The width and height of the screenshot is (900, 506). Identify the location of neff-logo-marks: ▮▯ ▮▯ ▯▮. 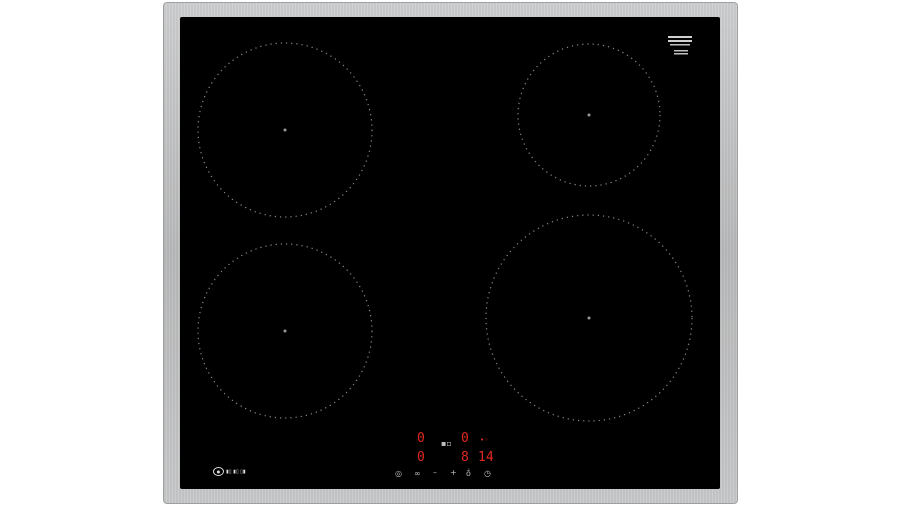
(236, 472).